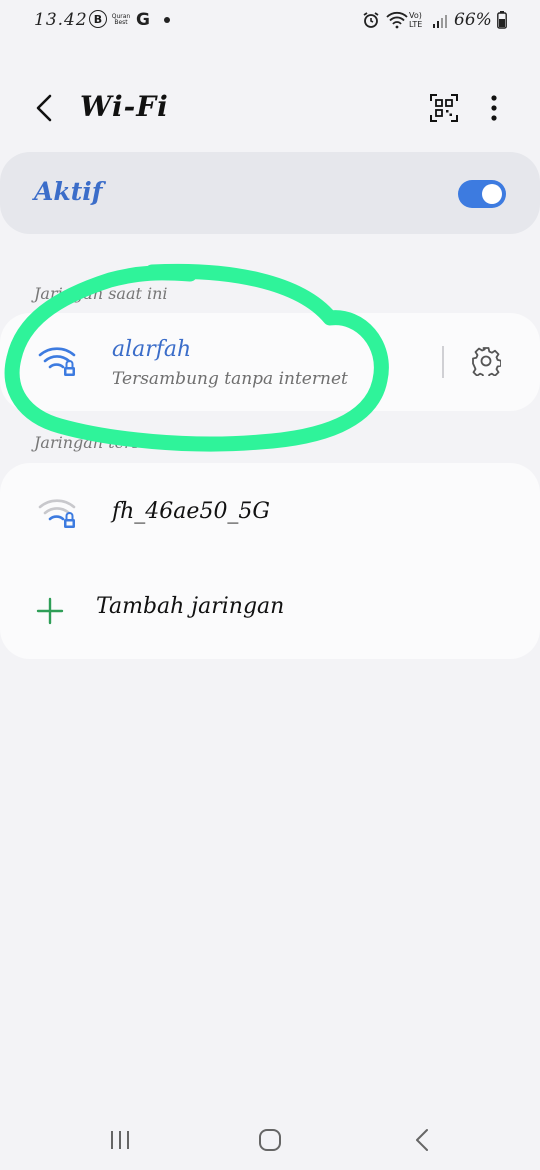 This screenshot has width=540, height=1170. I want to click on signal-icon, so click(440, 21).